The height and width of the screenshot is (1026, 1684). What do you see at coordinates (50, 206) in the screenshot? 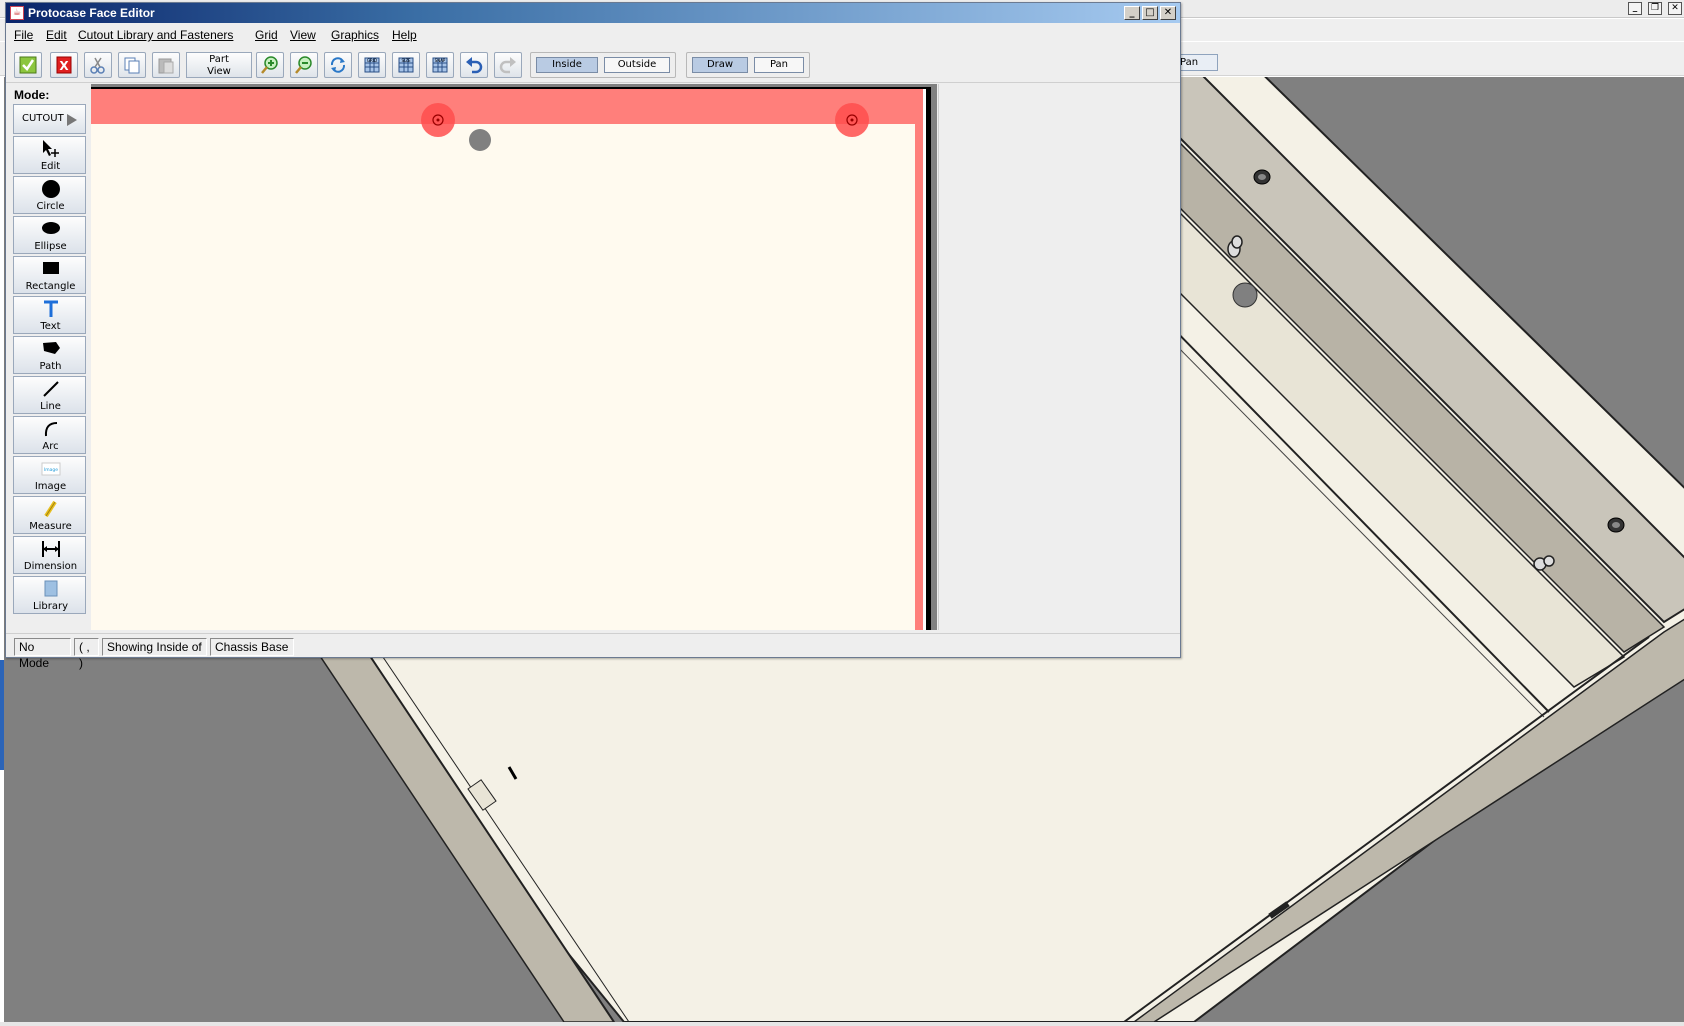
I see `tool-label: Circle` at bounding box center [50, 206].